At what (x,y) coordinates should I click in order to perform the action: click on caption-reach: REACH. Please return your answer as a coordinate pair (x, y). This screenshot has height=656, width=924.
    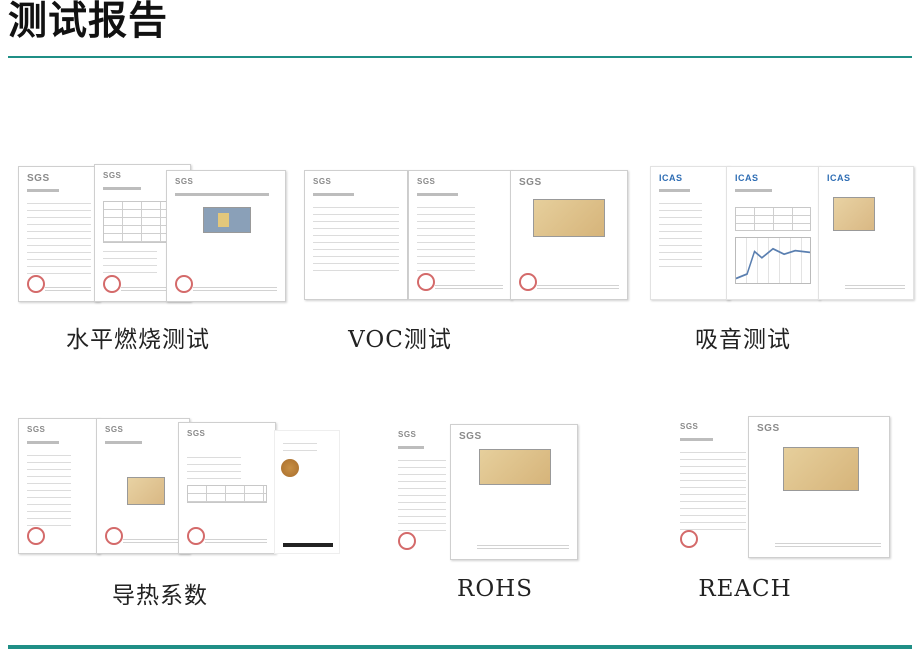
    Looking at the image, I should click on (745, 589).